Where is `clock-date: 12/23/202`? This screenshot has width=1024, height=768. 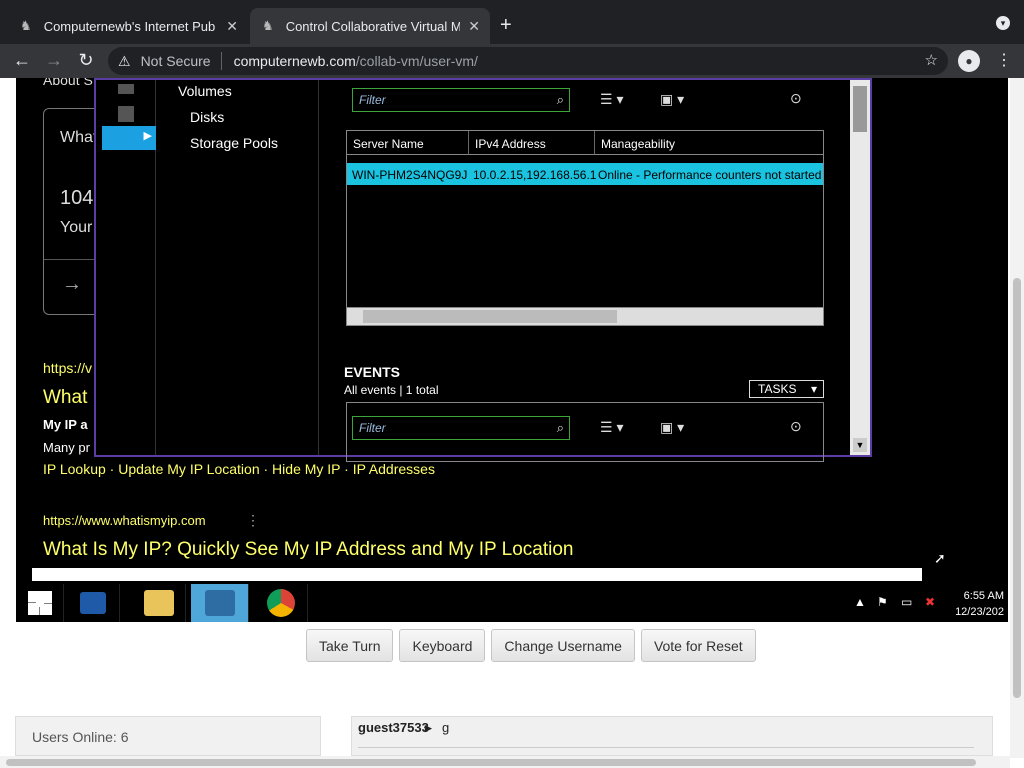 clock-date: 12/23/202 is located at coordinates (979, 612).